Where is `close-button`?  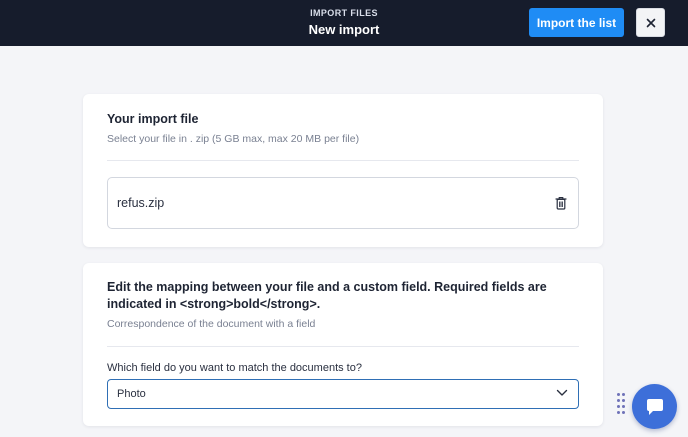 close-button is located at coordinates (650, 22).